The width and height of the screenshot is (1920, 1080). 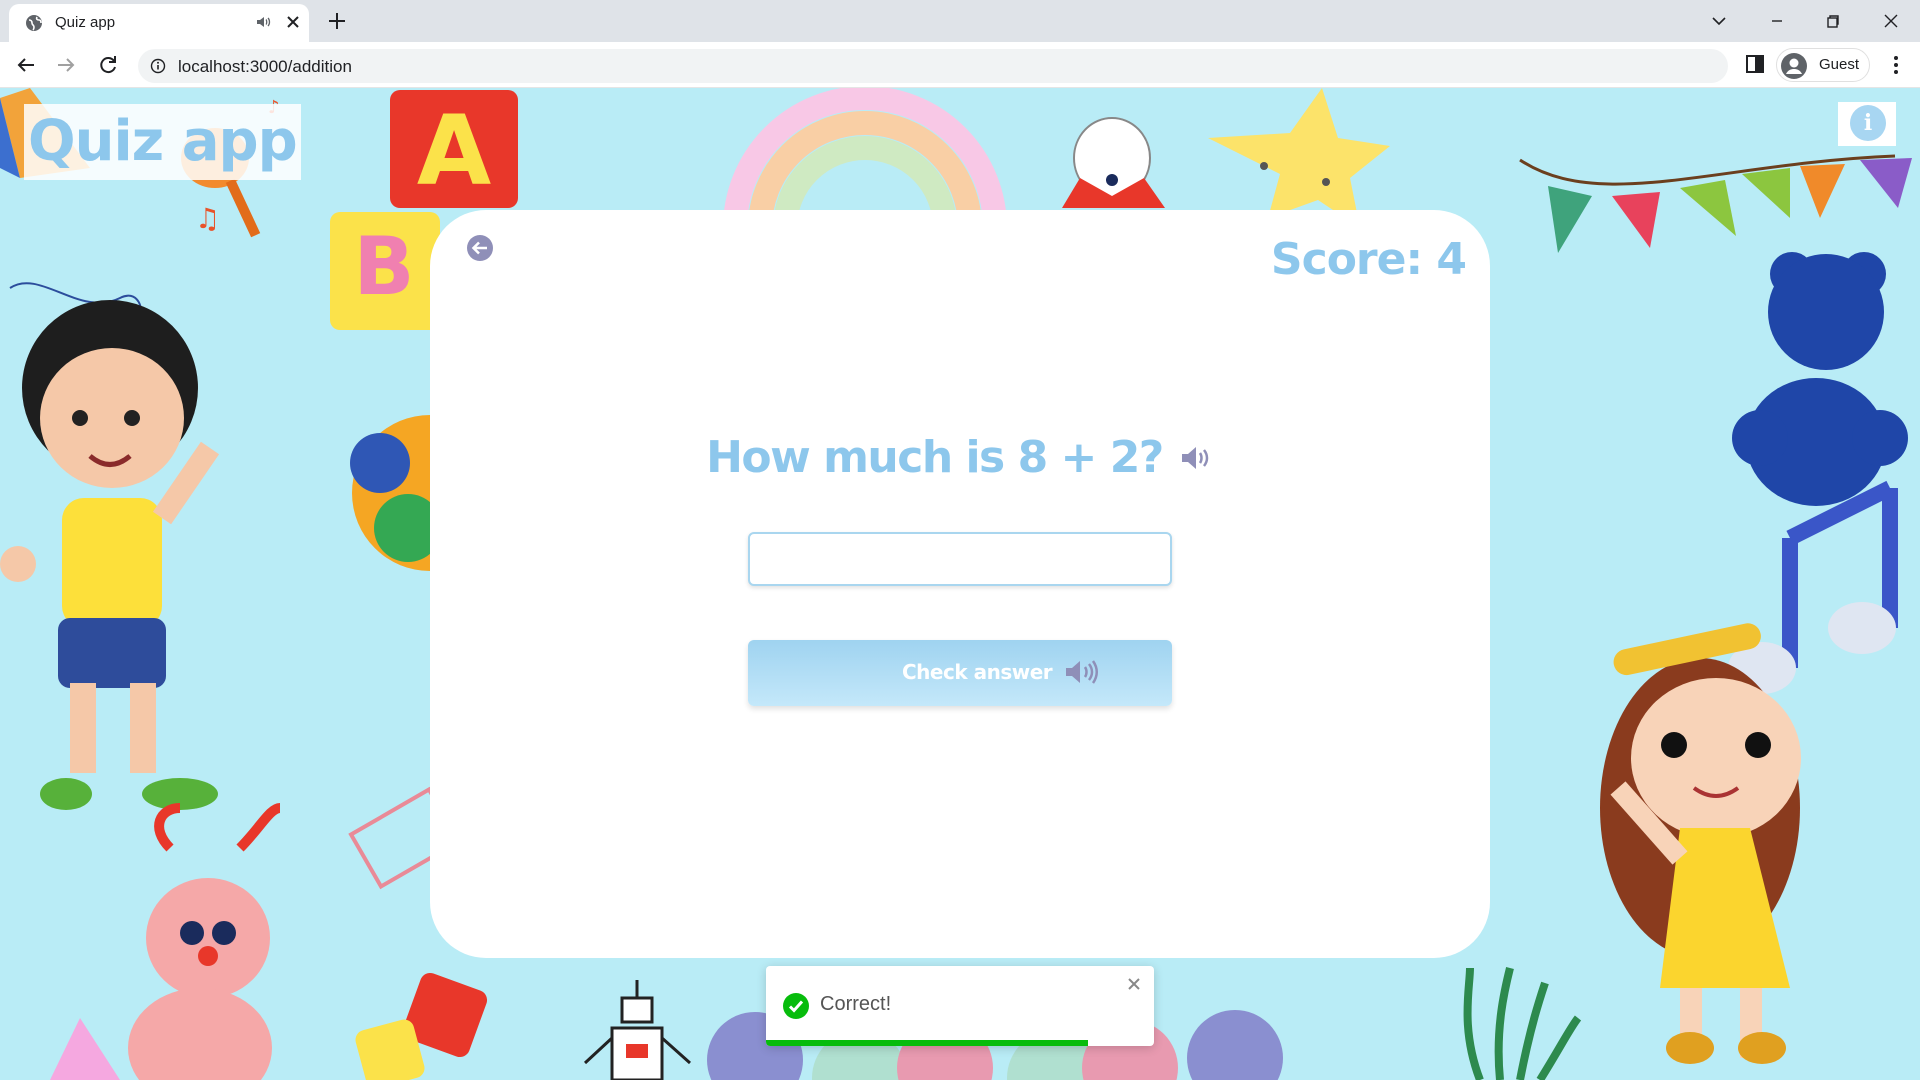 I want to click on letter-b-block: B, so click(x=385, y=271).